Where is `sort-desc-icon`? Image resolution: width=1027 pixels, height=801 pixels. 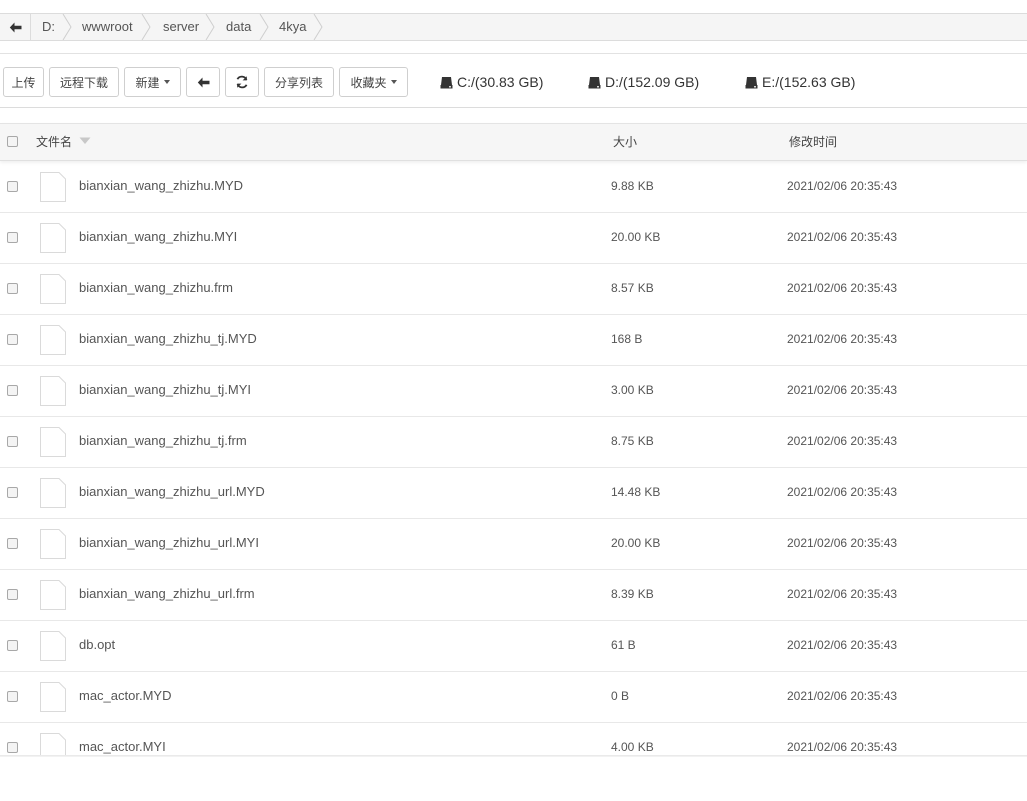
sort-desc-icon is located at coordinates (85, 140).